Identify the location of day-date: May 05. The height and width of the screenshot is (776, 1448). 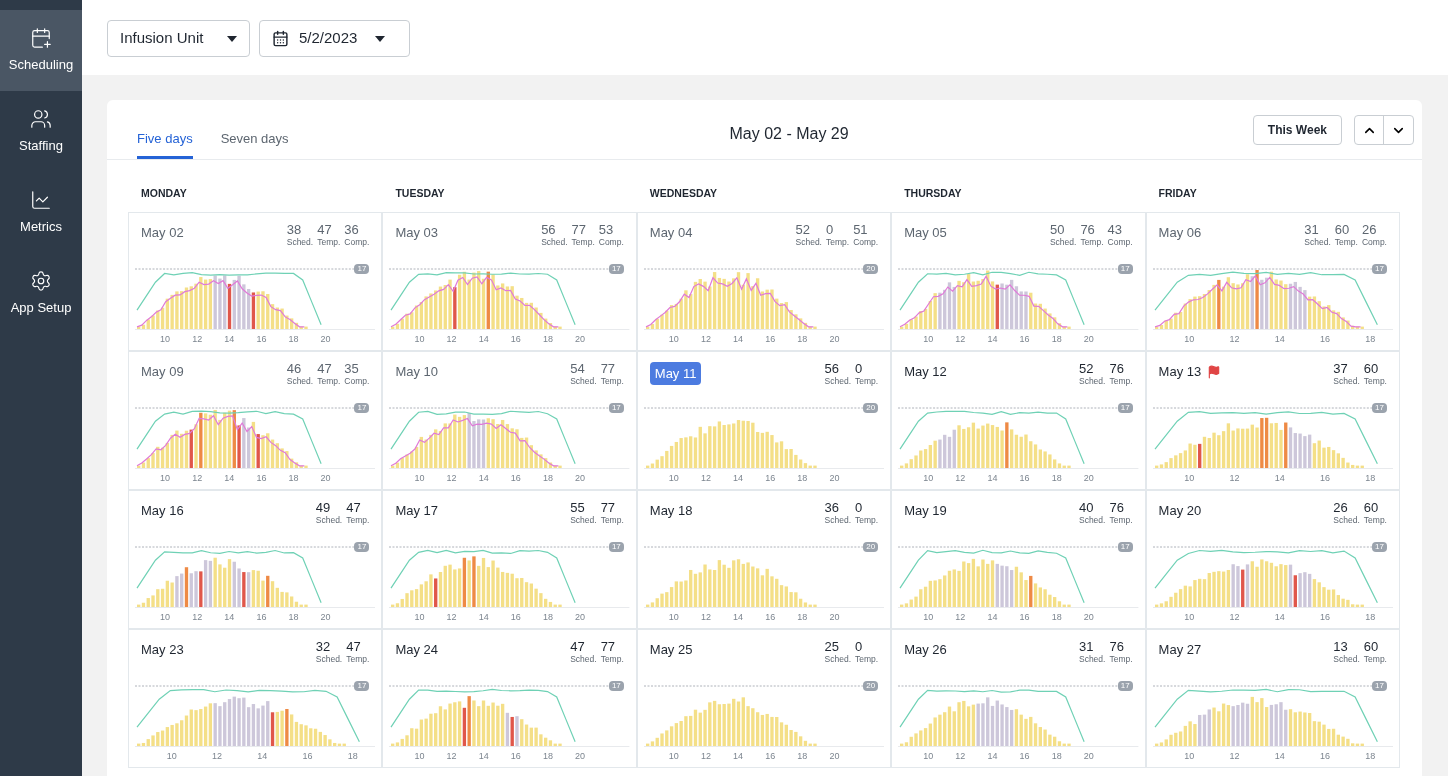
(925, 232).